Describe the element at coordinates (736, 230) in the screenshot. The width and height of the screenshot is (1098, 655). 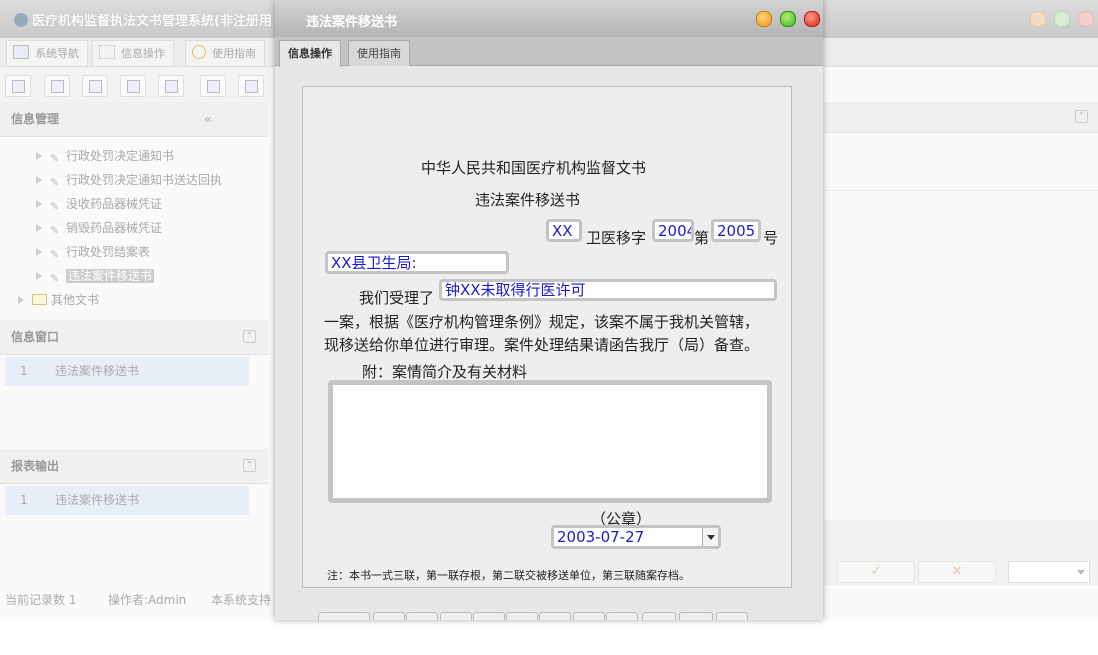
I see `number-field: 2005` at that location.